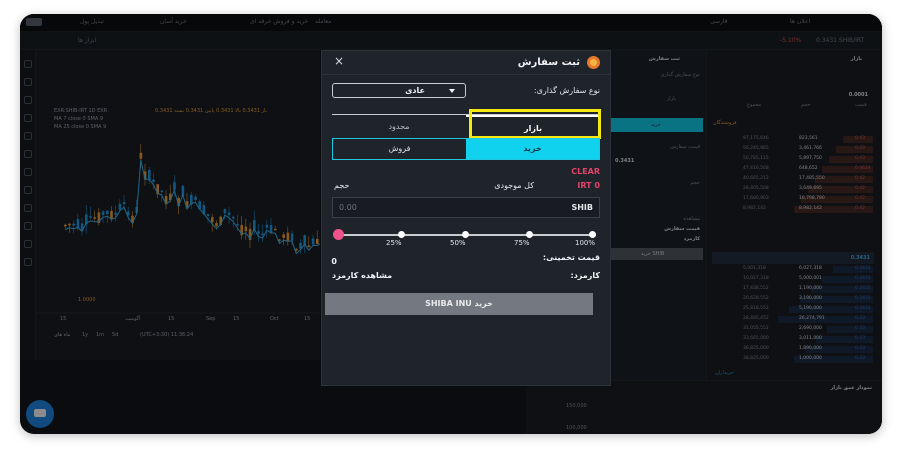 The image size is (900, 450). What do you see at coordinates (566, 90) in the screenshot?
I see `order-type-label: نوع سفارش گذاری:` at bounding box center [566, 90].